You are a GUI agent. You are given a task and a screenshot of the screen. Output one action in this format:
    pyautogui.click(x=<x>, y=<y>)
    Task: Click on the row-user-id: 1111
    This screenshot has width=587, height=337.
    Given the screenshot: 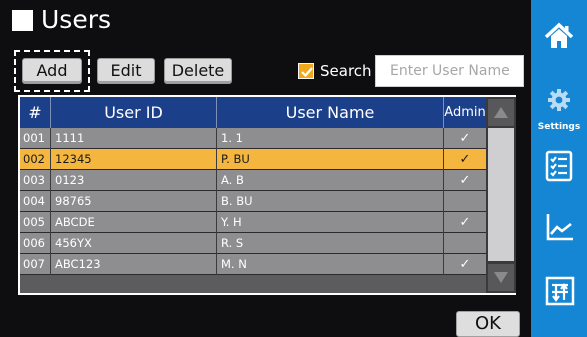 What is the action you would take?
    pyautogui.click(x=134, y=138)
    